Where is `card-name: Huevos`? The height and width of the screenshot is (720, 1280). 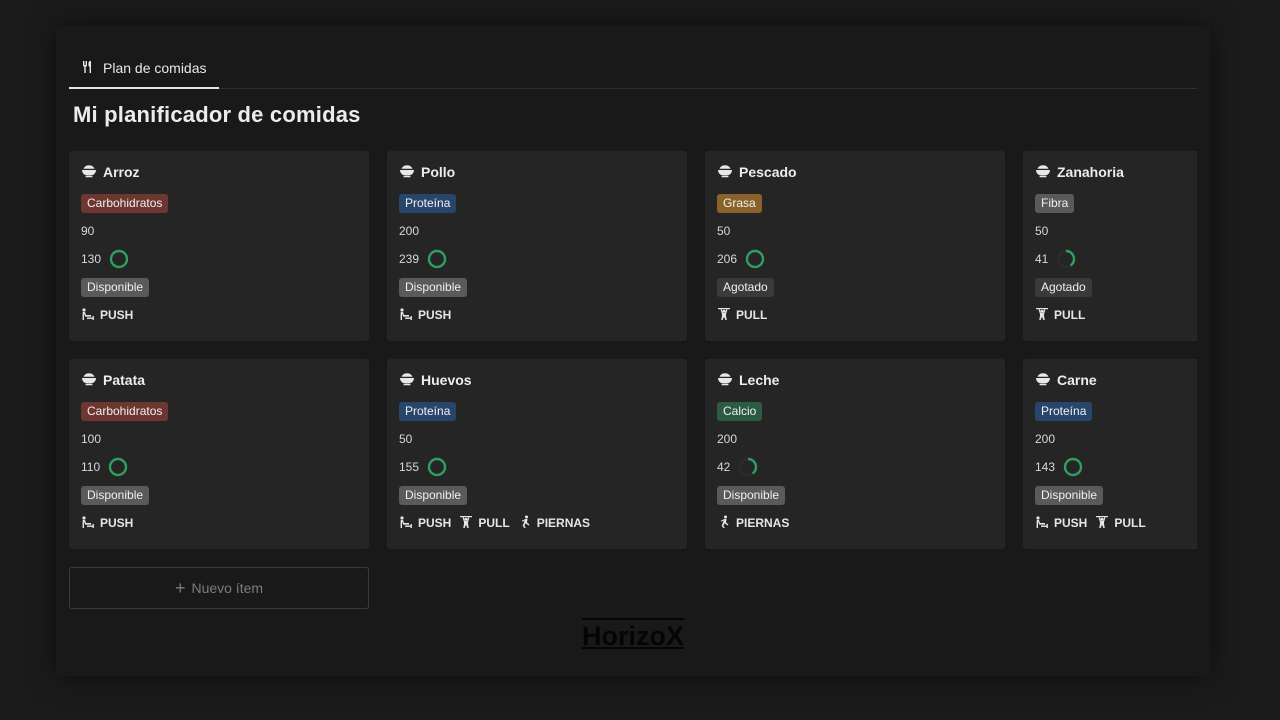
card-name: Huevos is located at coordinates (446, 380).